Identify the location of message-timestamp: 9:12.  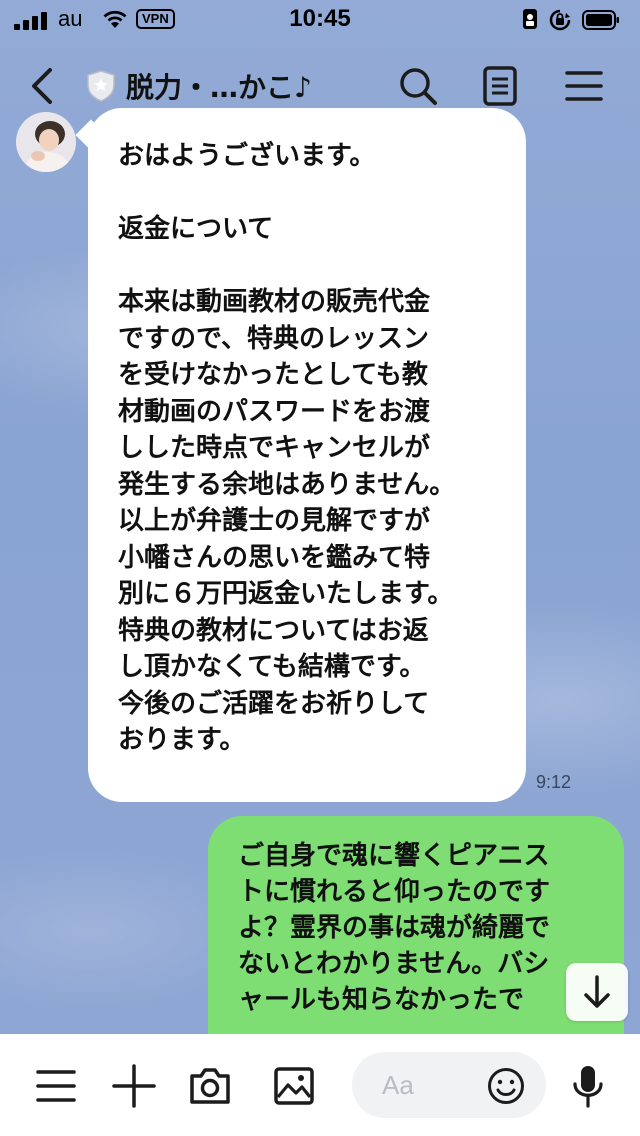
(554, 782).